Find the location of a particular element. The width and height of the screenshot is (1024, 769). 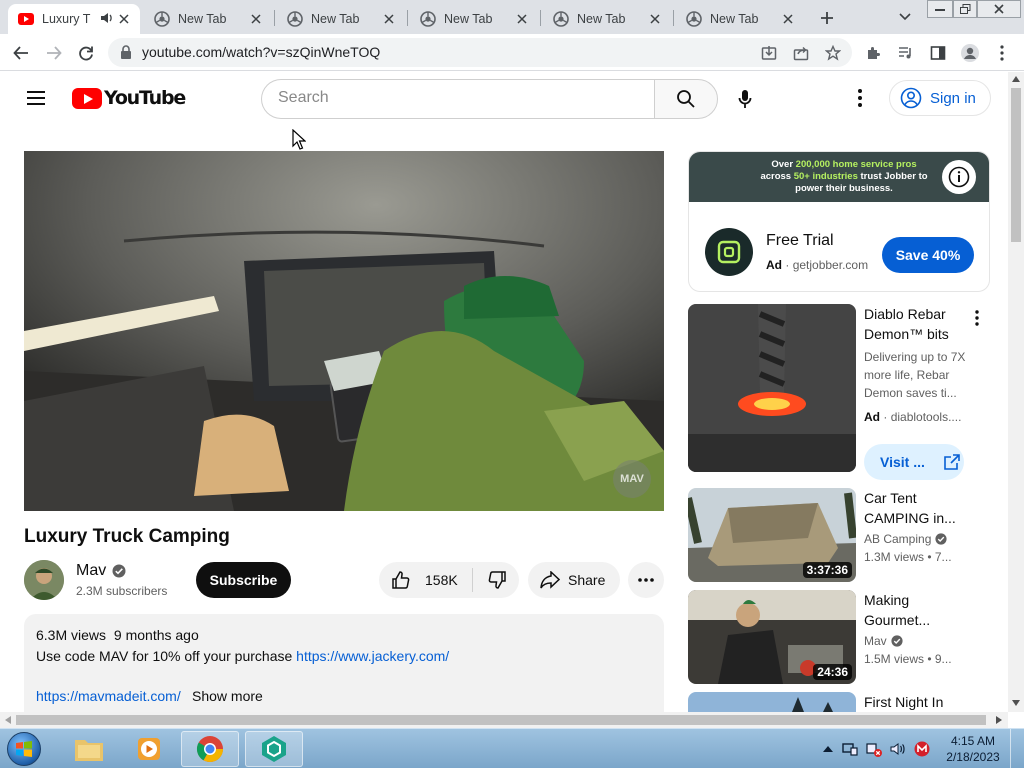

tray-app-m-icon is located at coordinates (922, 749).